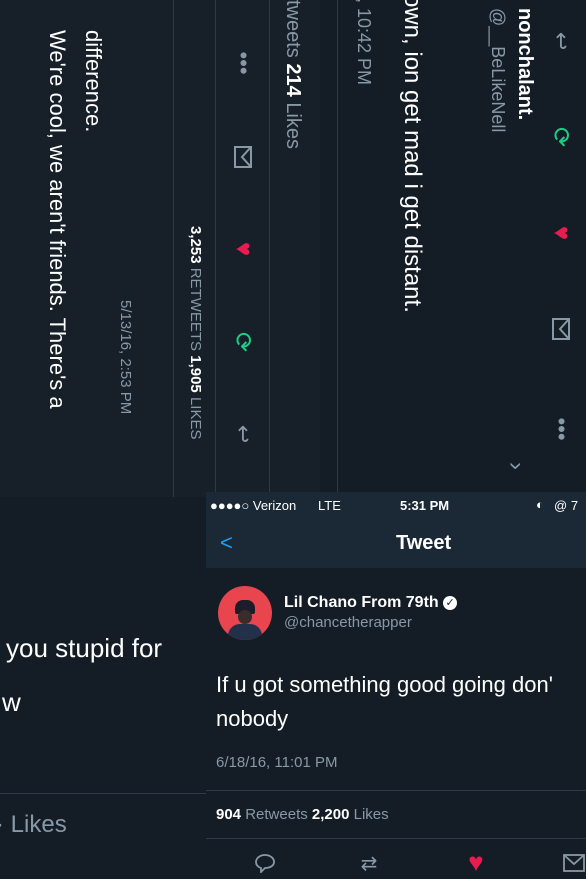 The height and width of the screenshot is (879, 586). What do you see at coordinates (364, 43) in the screenshot?
I see `tweet-timestamp: , 10:42 PM` at bounding box center [364, 43].